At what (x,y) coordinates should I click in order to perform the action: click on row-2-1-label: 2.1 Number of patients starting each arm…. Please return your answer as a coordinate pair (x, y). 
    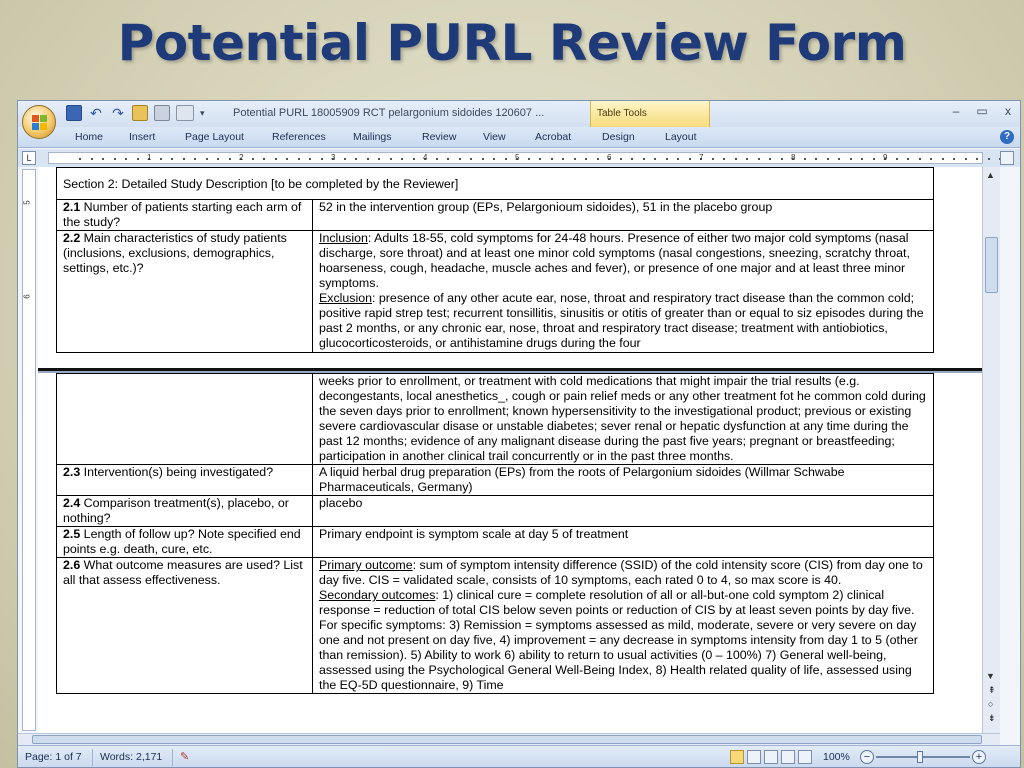
    Looking at the image, I should click on (184, 215).